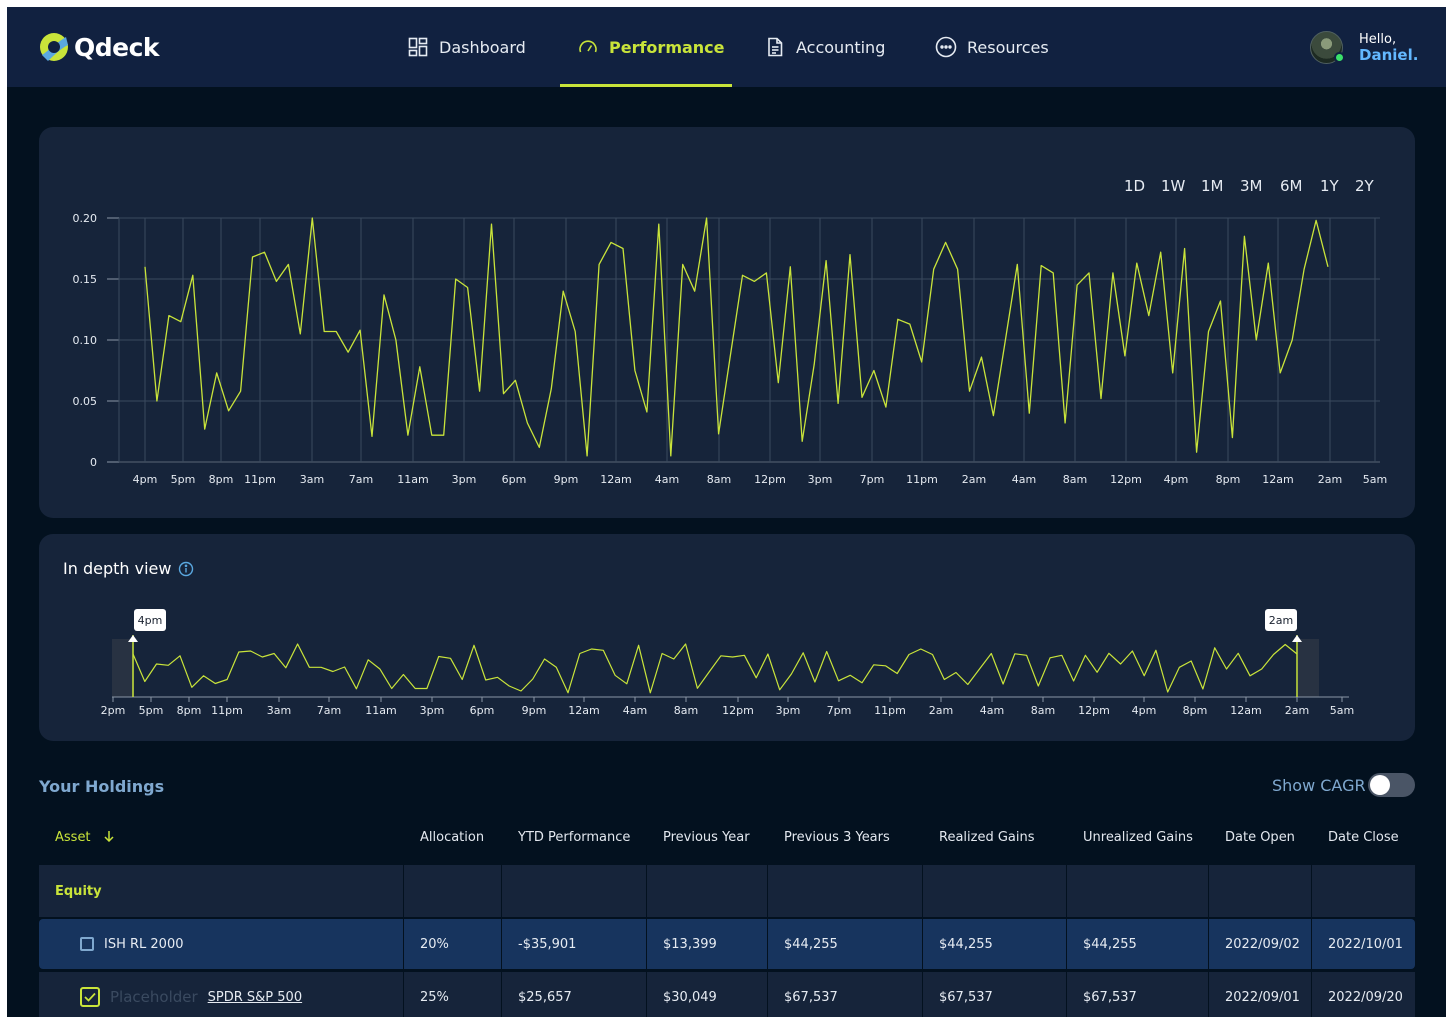 The width and height of the screenshot is (1453, 1017). What do you see at coordinates (1363, 944) in the screenshot?
I see `date-close-cell: 2022/10/01` at bounding box center [1363, 944].